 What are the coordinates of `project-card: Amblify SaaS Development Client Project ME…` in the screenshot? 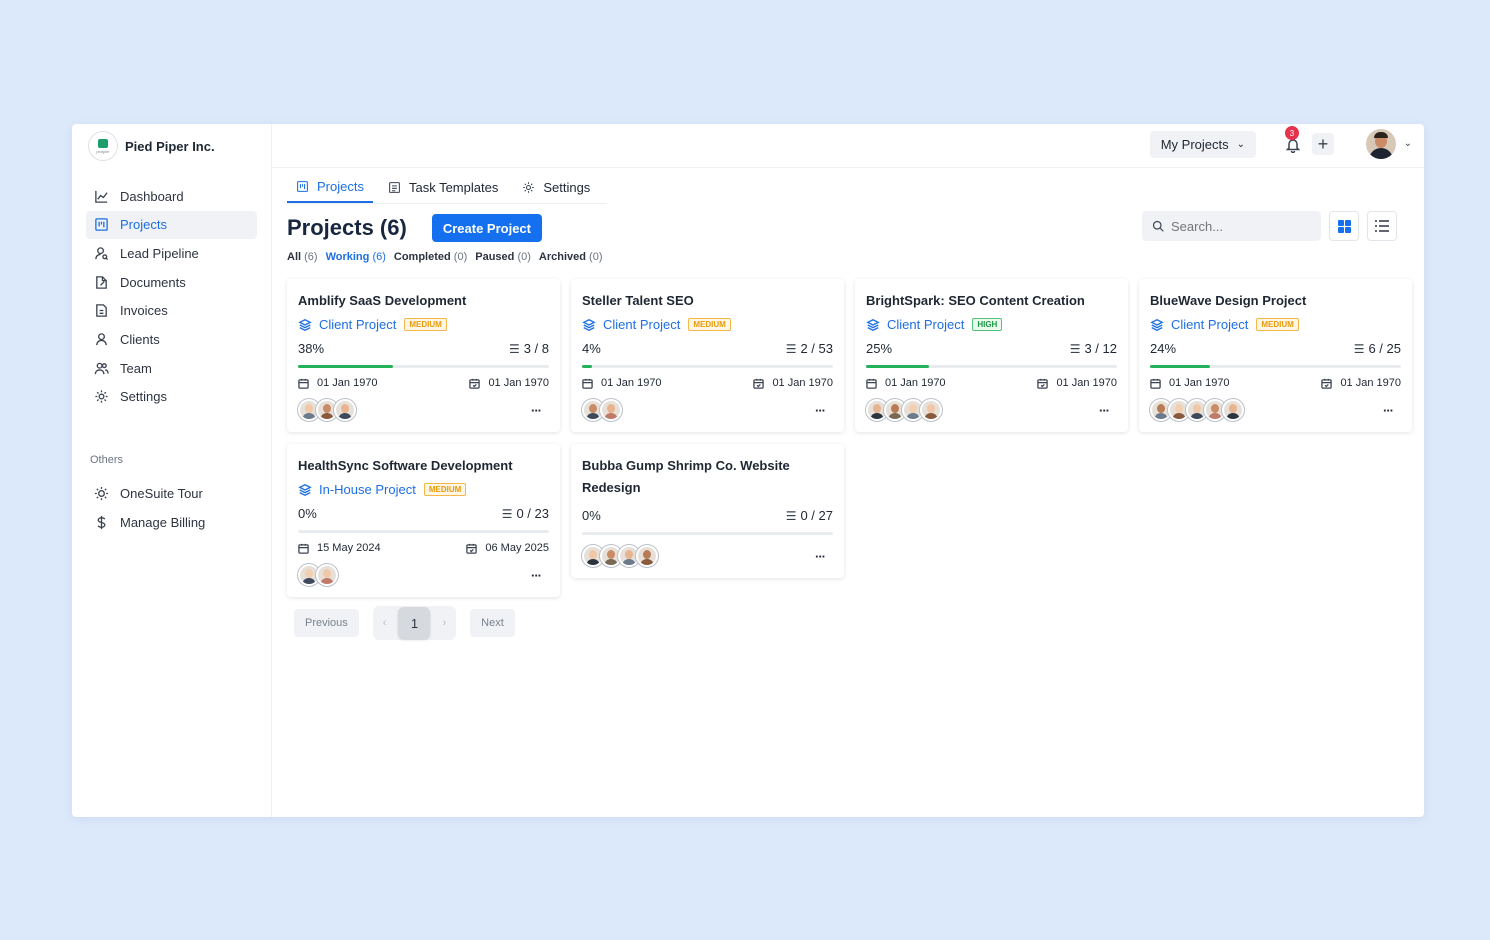 It's located at (423, 355).